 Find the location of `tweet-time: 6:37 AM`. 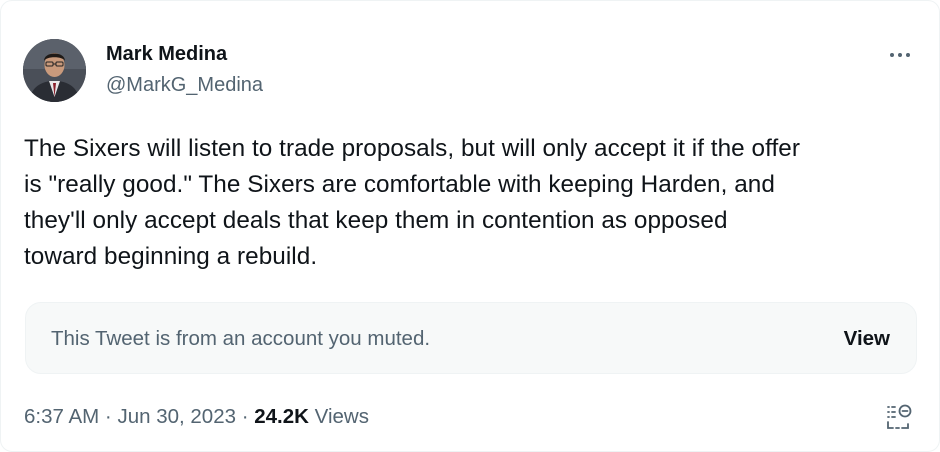

tweet-time: 6:37 AM is located at coordinates (61, 416).